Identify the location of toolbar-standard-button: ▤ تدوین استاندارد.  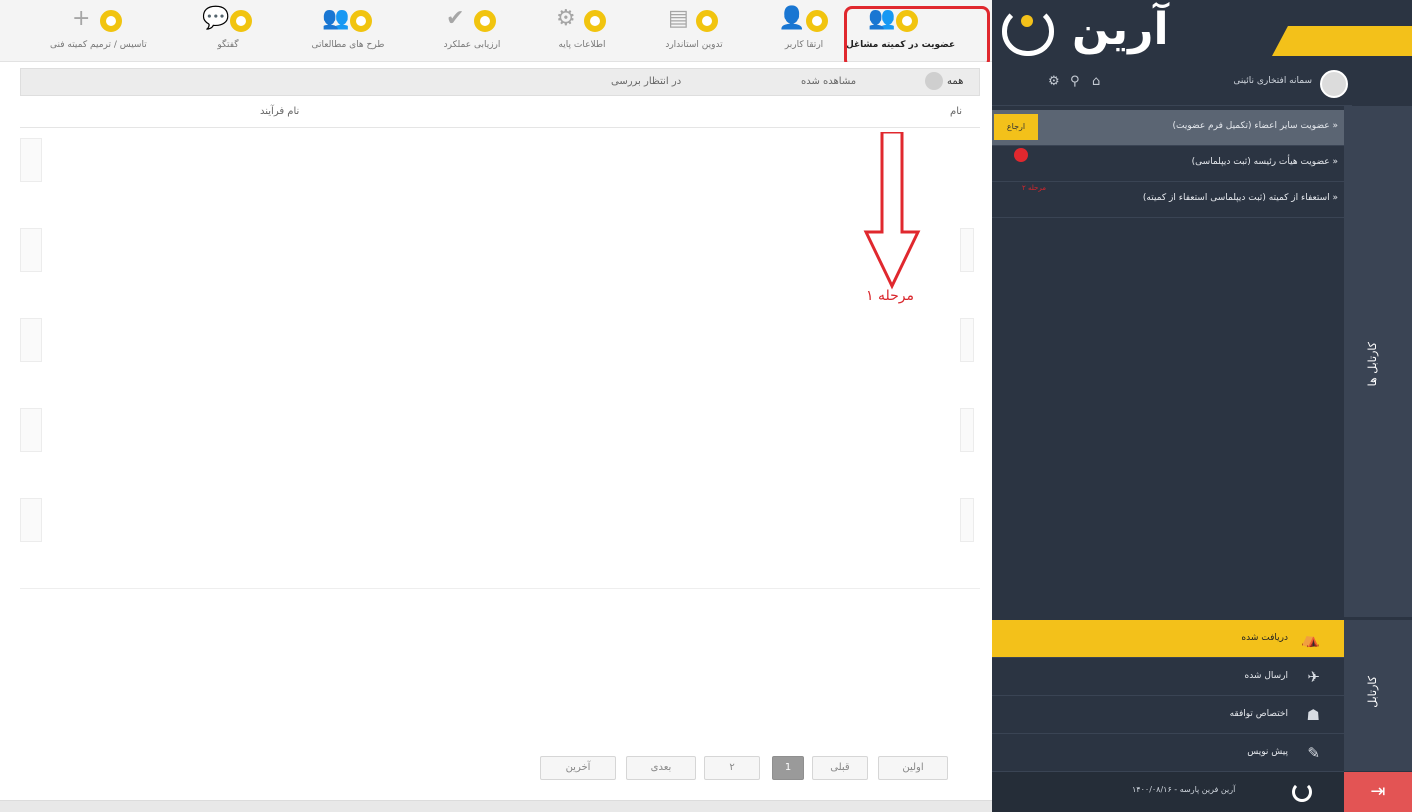
(694, 31).